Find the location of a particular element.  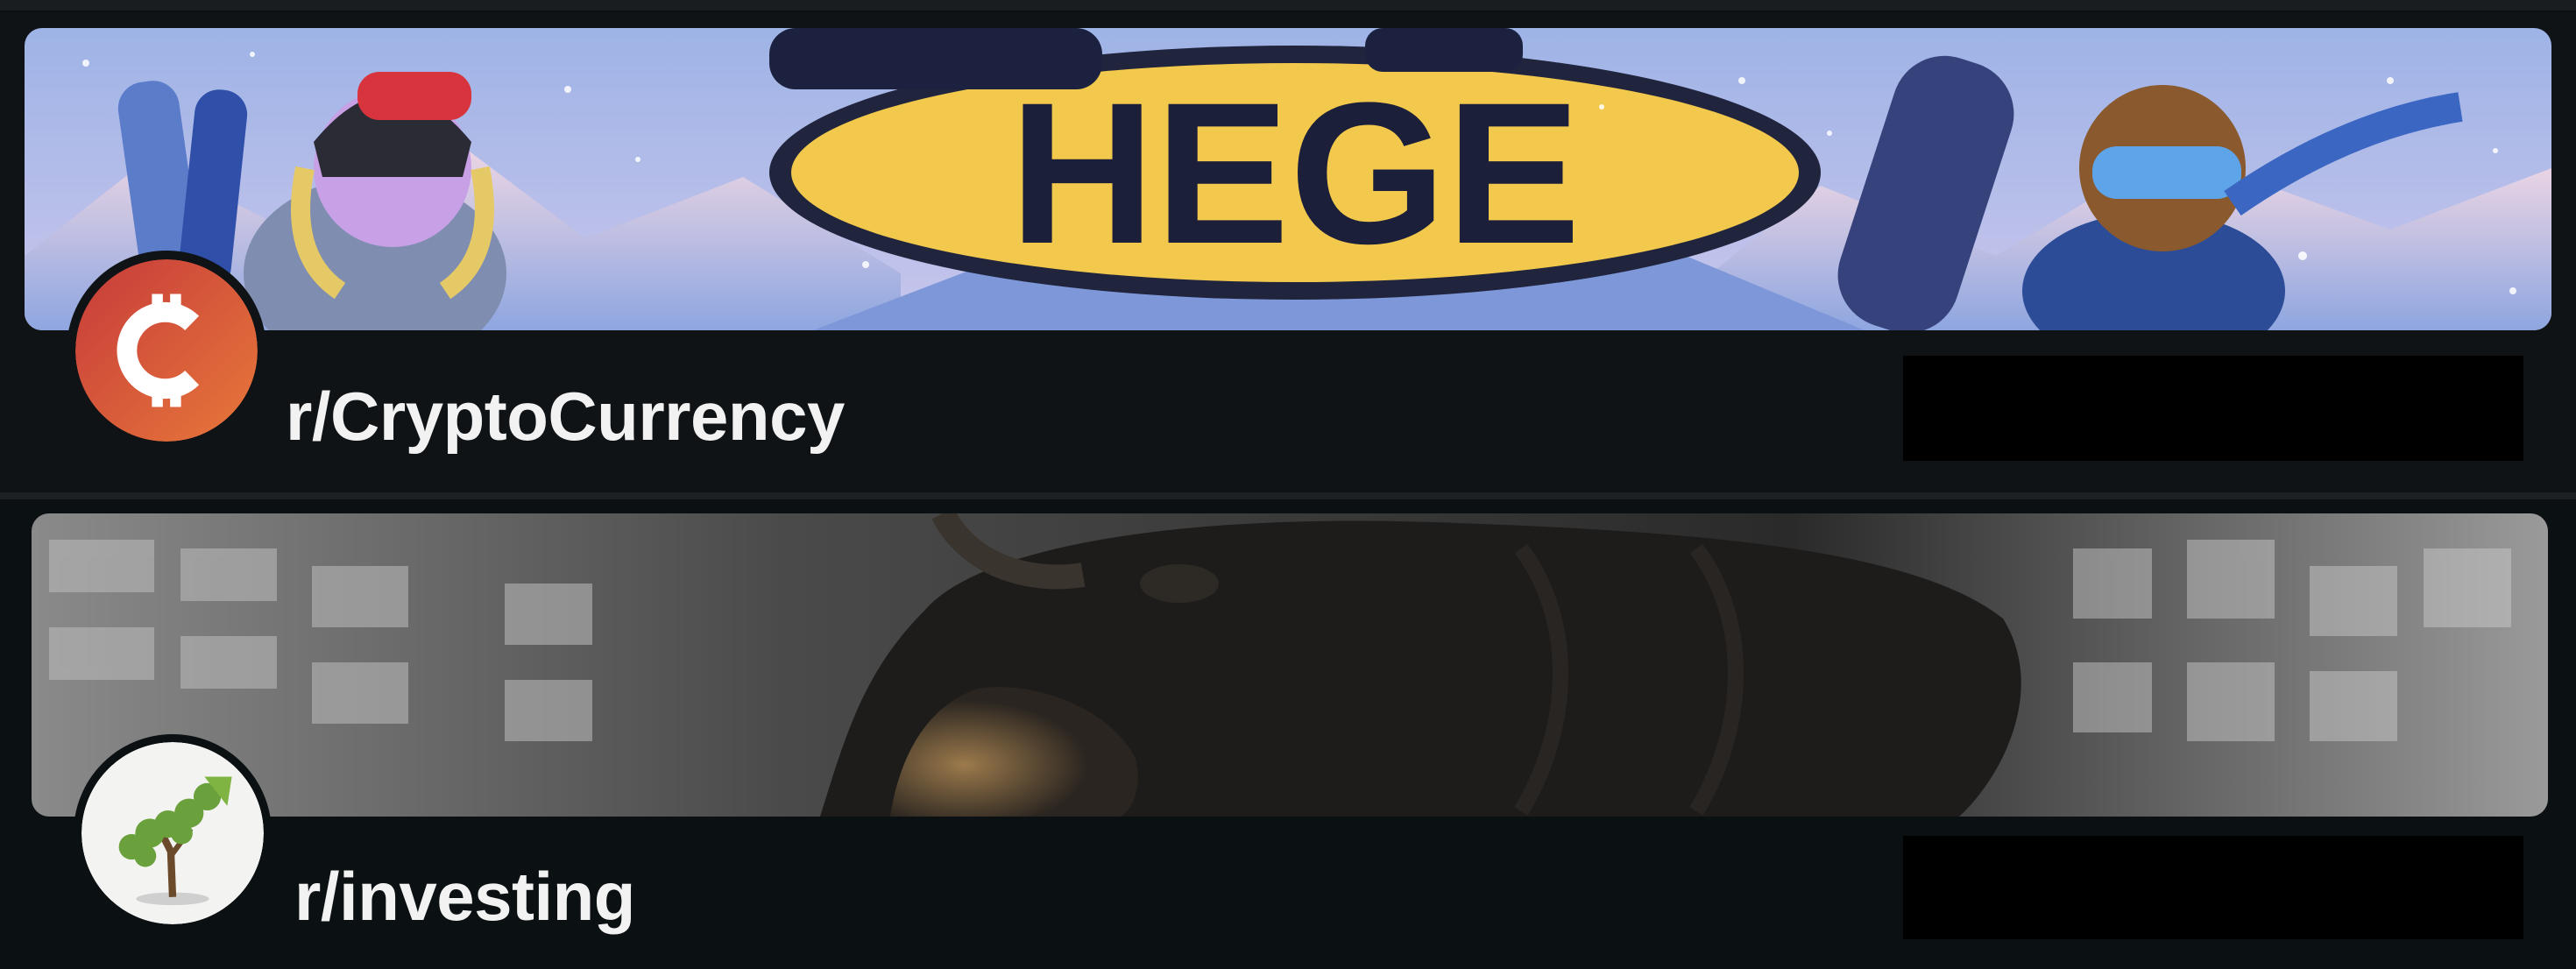

crypto-coin-icon is located at coordinates (166, 350).